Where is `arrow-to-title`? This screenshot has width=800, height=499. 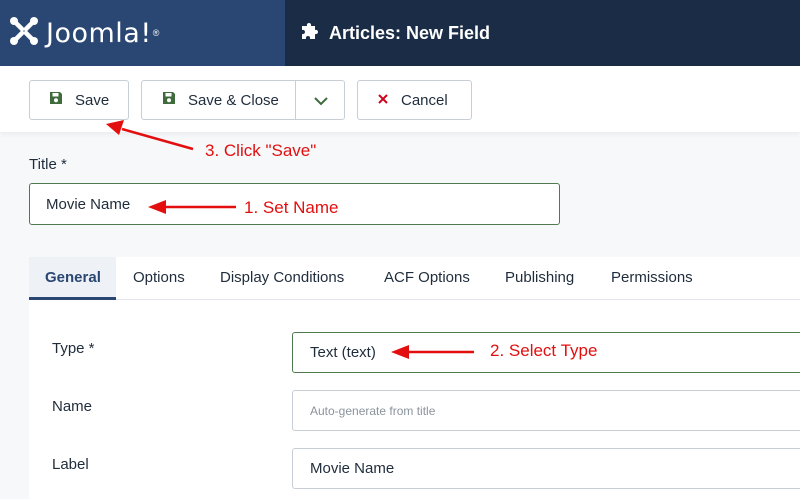 arrow-to-title is located at coordinates (192, 207).